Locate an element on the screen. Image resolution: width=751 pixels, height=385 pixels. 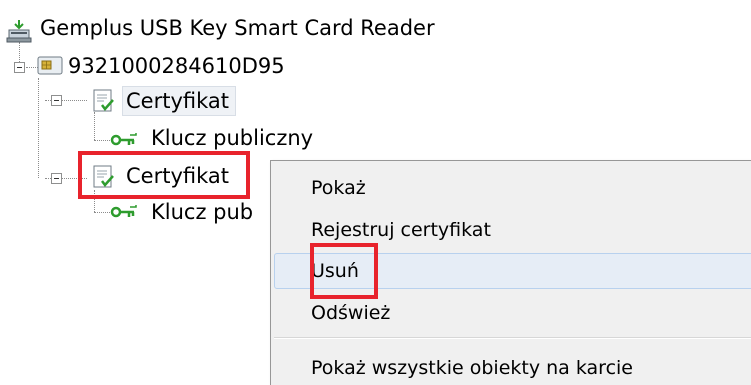
smart-card-icon is located at coordinates (50, 66).